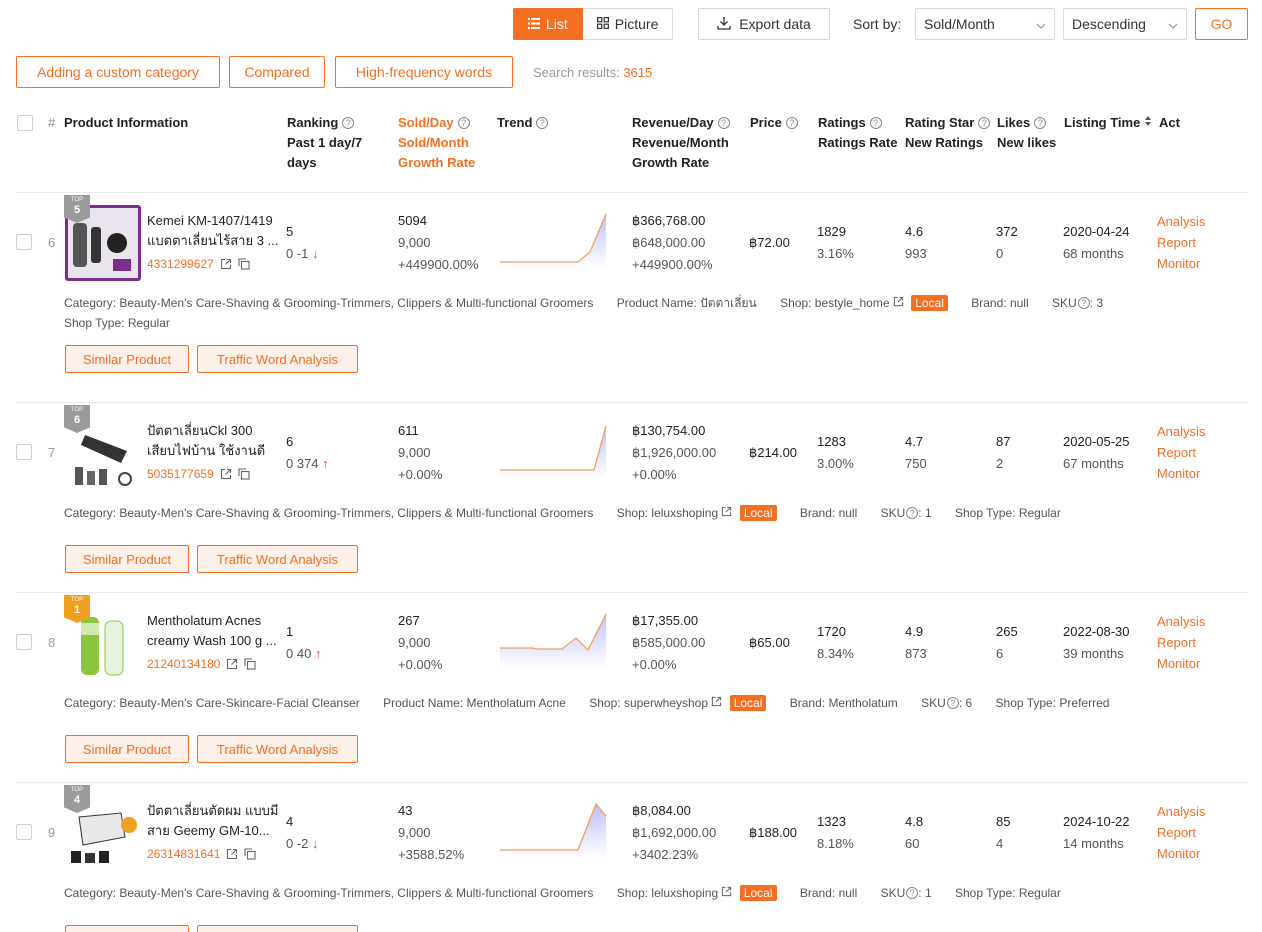  What do you see at coordinates (1125, 24) in the screenshot?
I see `sort-order-select: Descending` at bounding box center [1125, 24].